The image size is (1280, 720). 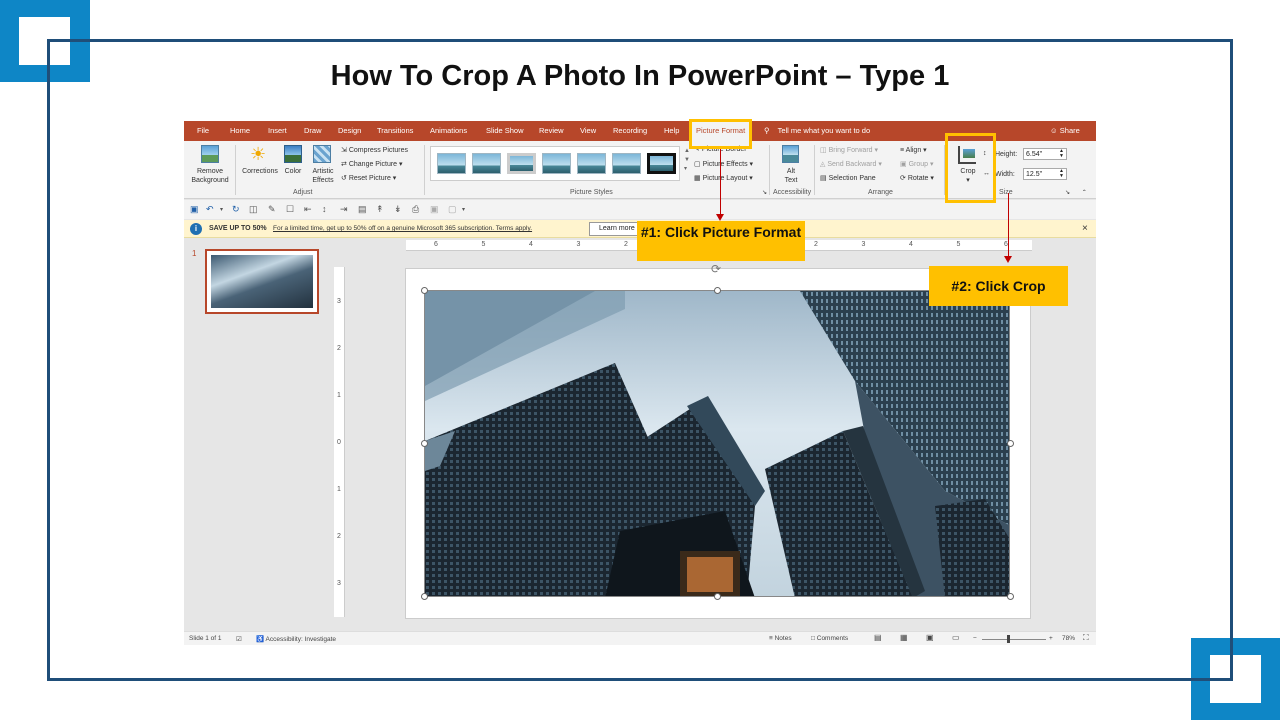 I want to click on ruler-tick-label: 2, so click(x=626, y=244).